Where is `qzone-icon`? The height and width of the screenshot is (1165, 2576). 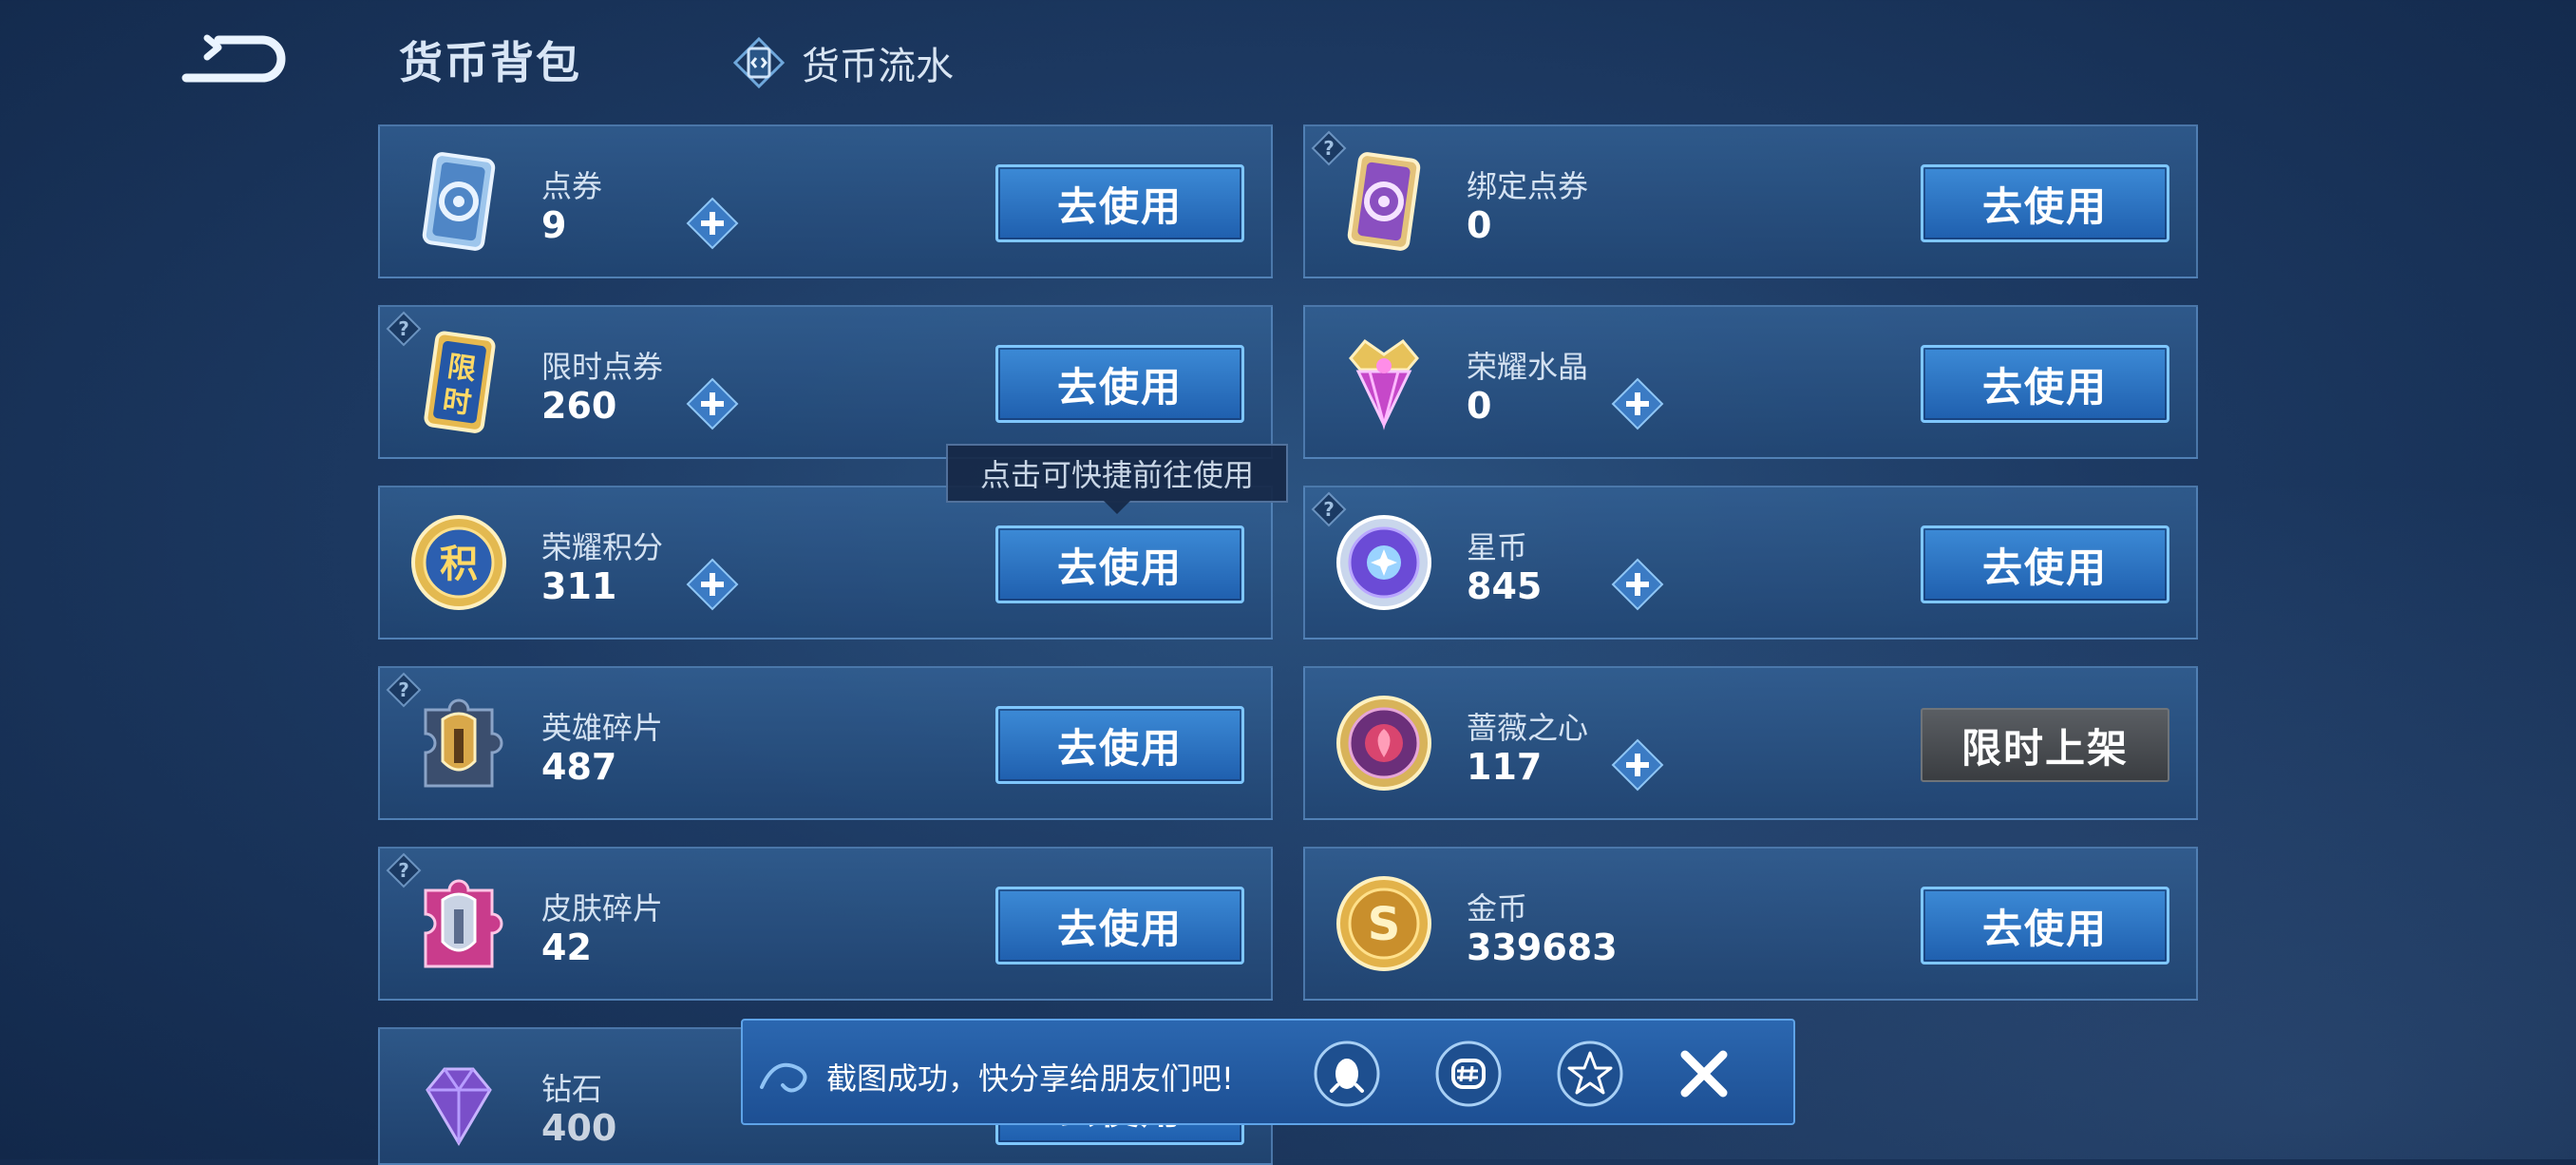 qzone-icon is located at coordinates (1590, 1074).